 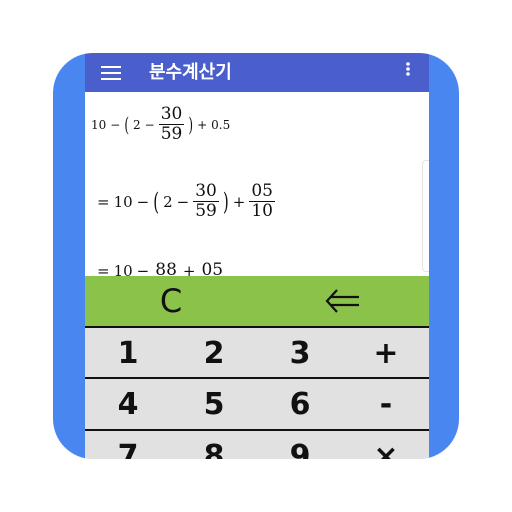 I want to click on scroll-indicator, so click(x=425, y=216).